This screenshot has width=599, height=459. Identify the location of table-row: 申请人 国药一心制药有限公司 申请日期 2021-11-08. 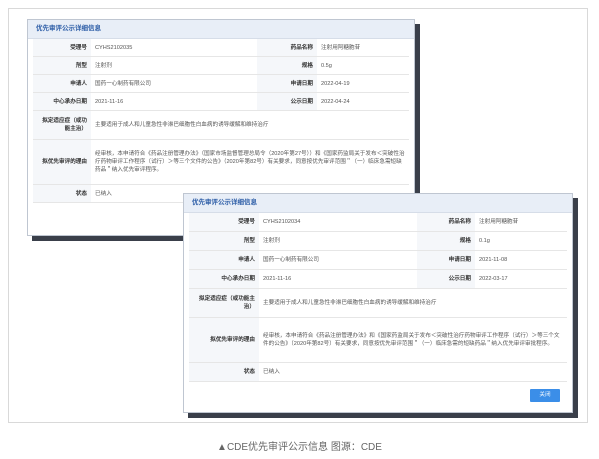
(378, 260).